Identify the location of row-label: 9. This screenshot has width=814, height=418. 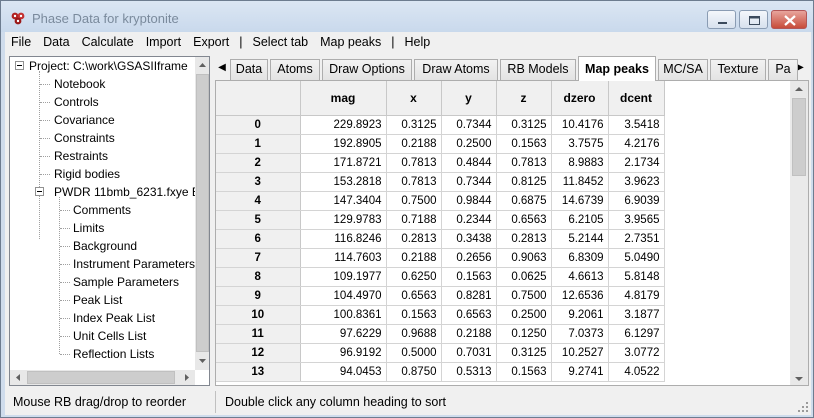
(258, 296).